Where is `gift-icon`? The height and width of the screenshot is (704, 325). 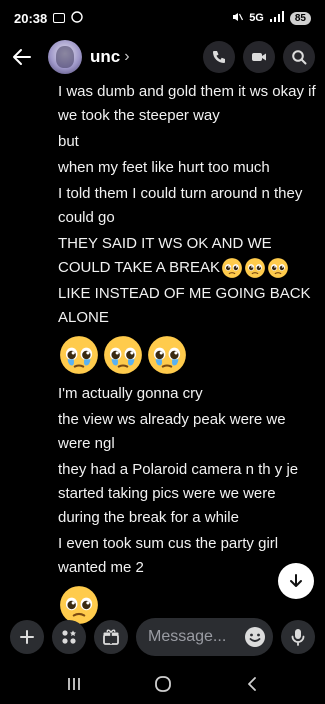
gift-icon is located at coordinates (111, 637).